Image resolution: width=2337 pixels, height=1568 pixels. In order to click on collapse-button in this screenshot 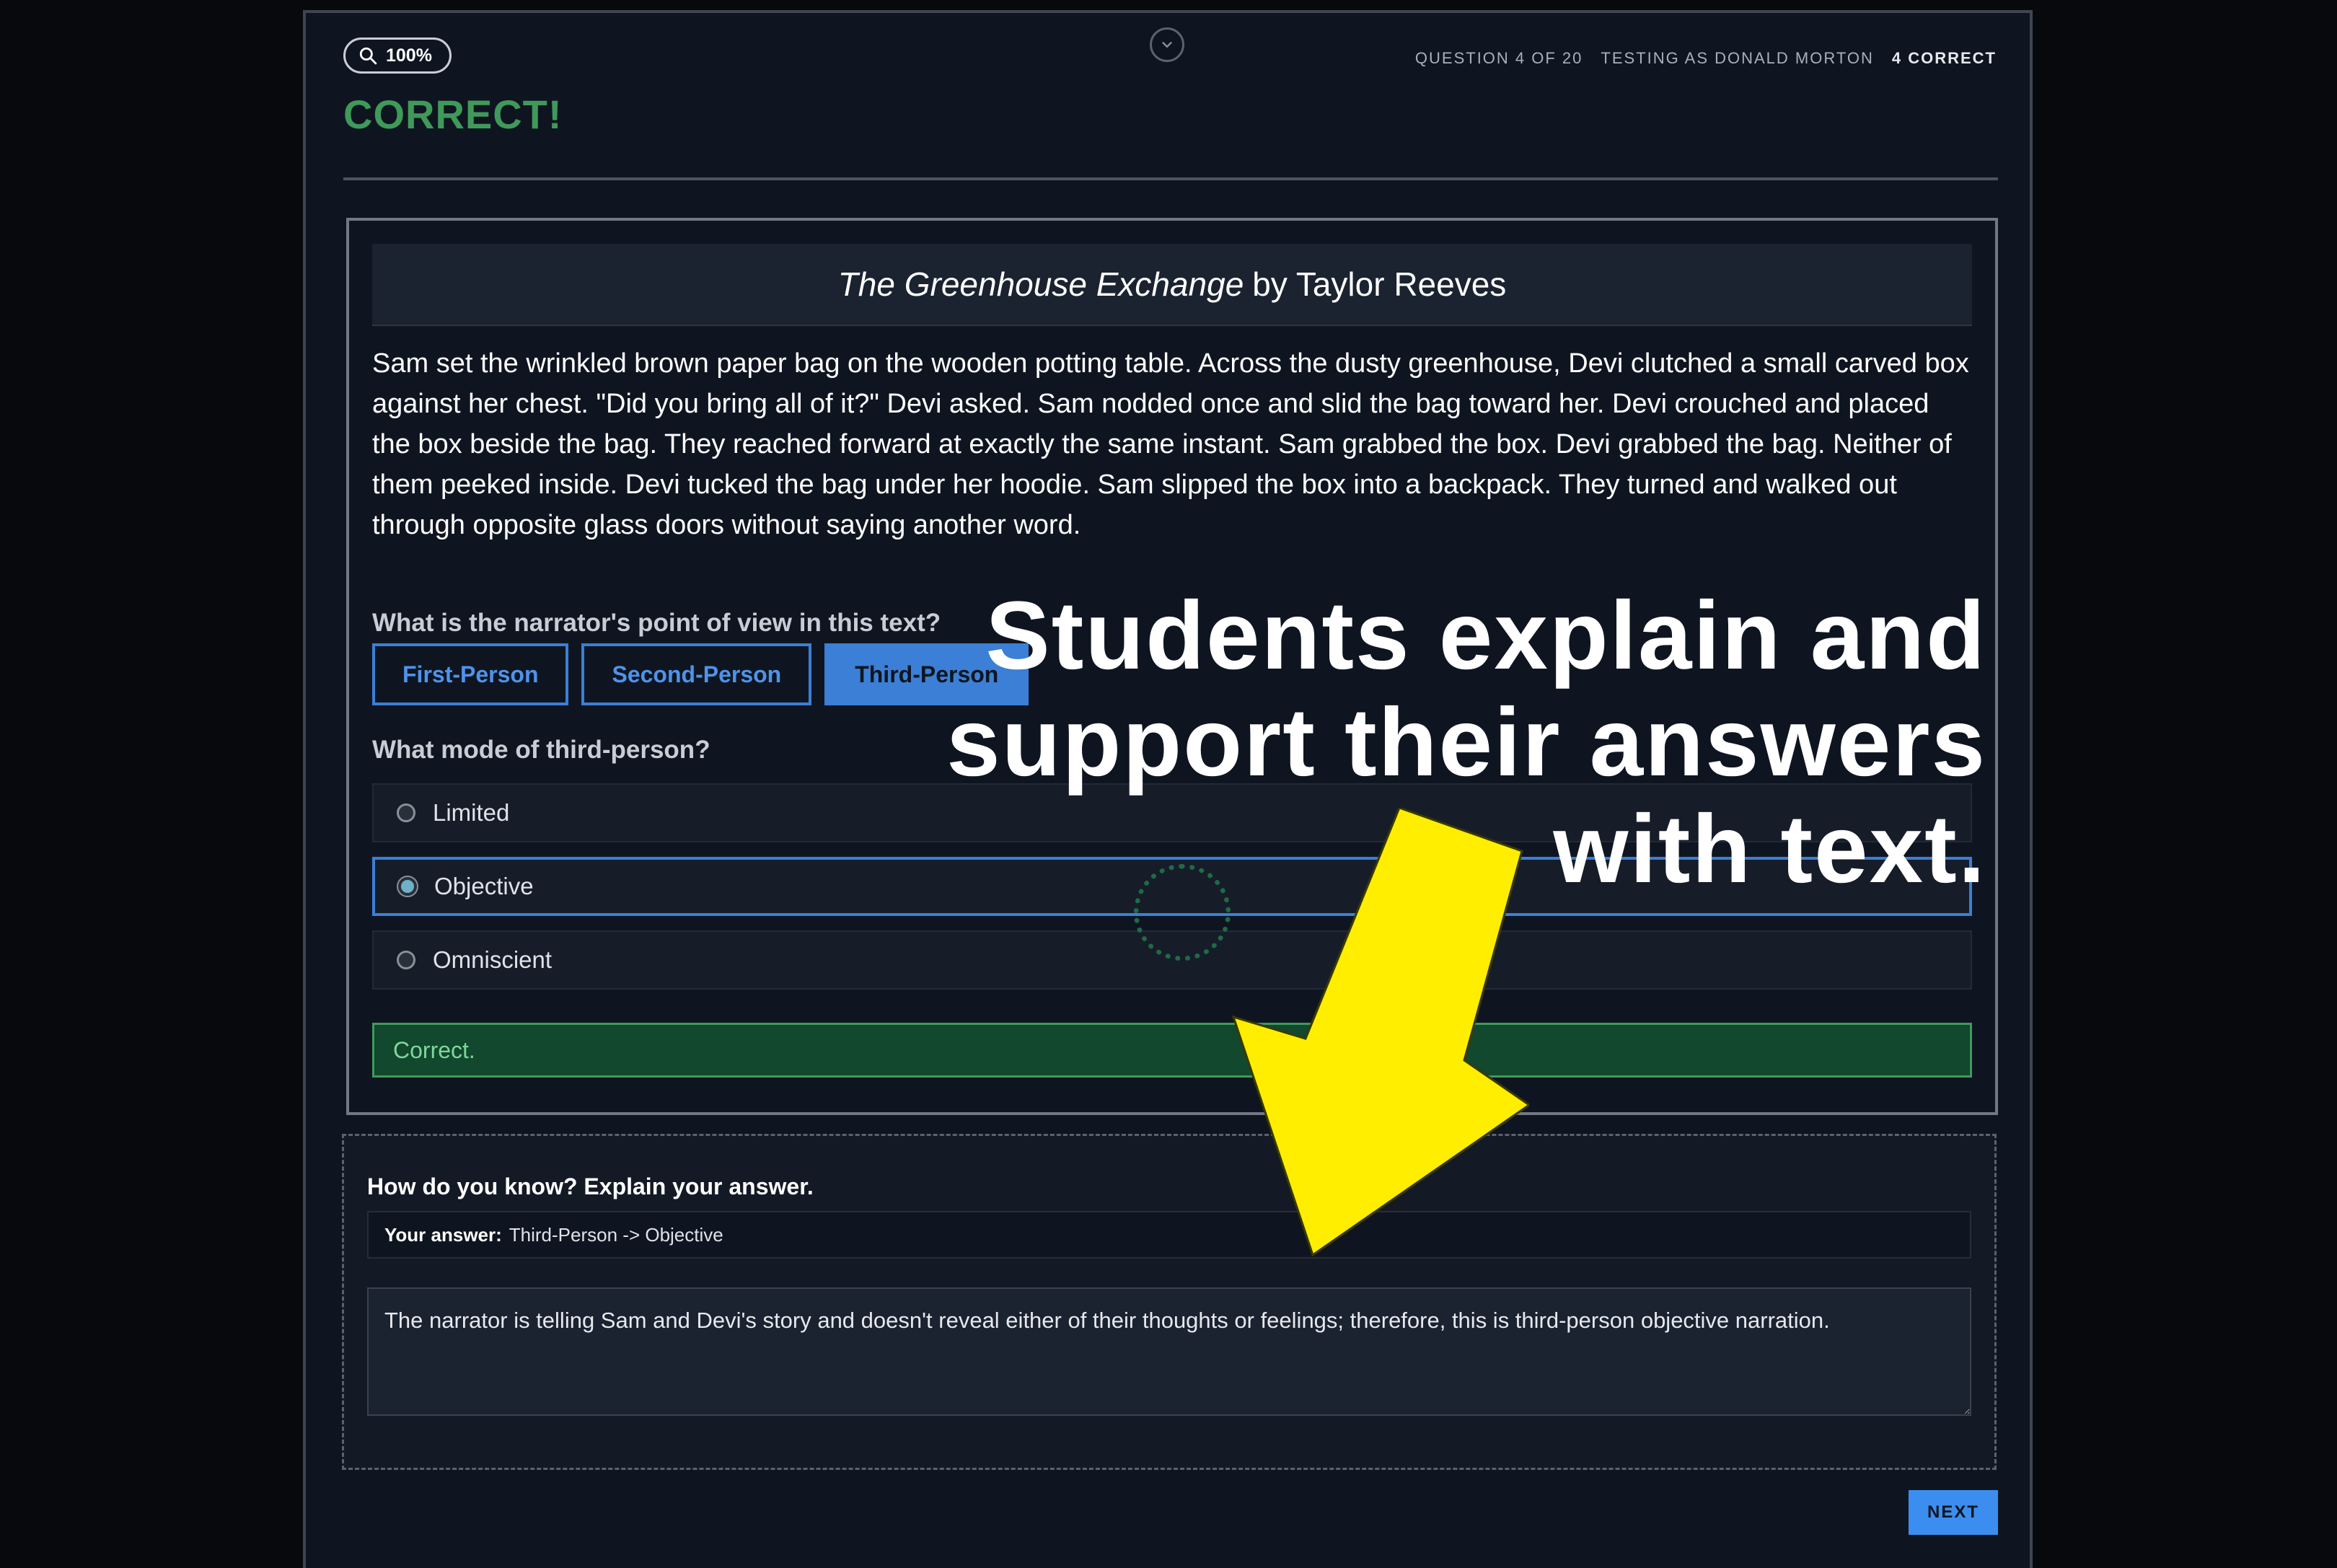, I will do `click(1167, 45)`.